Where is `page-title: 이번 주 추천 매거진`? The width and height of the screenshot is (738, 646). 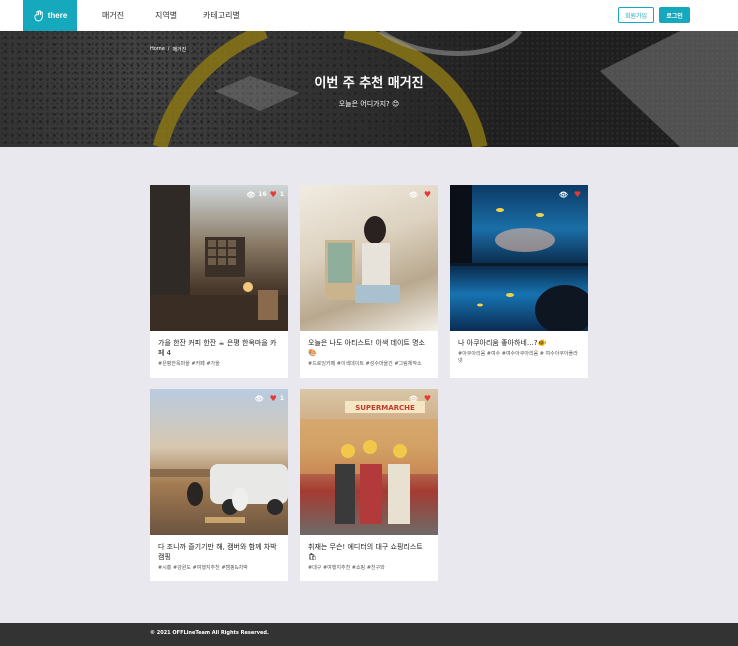
page-title: 이번 주 추천 매거진 is located at coordinates (369, 83).